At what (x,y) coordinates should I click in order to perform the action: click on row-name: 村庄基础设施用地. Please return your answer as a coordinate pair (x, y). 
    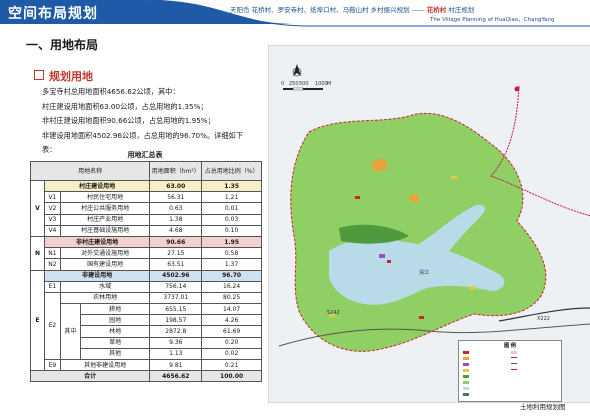
    Looking at the image, I should click on (105, 230).